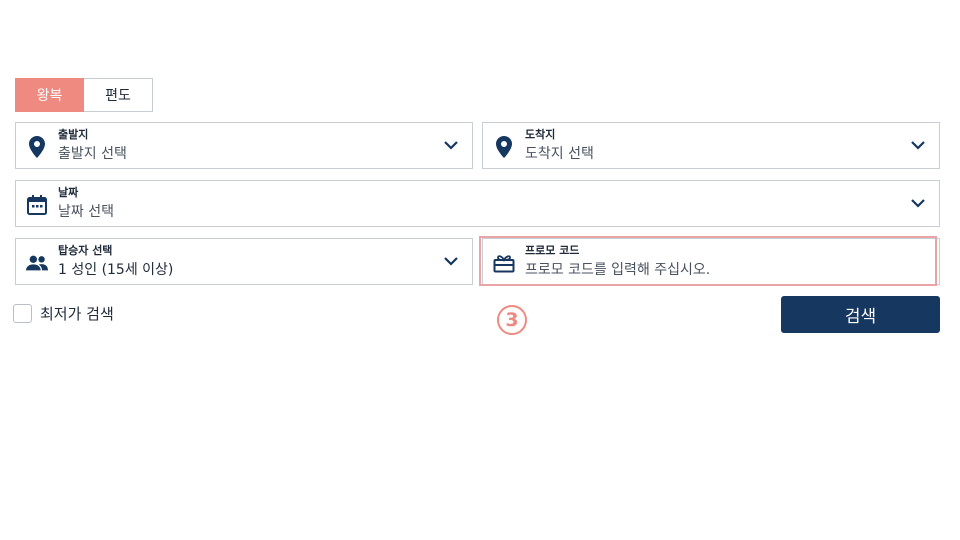  What do you see at coordinates (617, 269) in the screenshot?
I see `promo-code-input: 프로모 코드를 입력해 주십시오.` at bounding box center [617, 269].